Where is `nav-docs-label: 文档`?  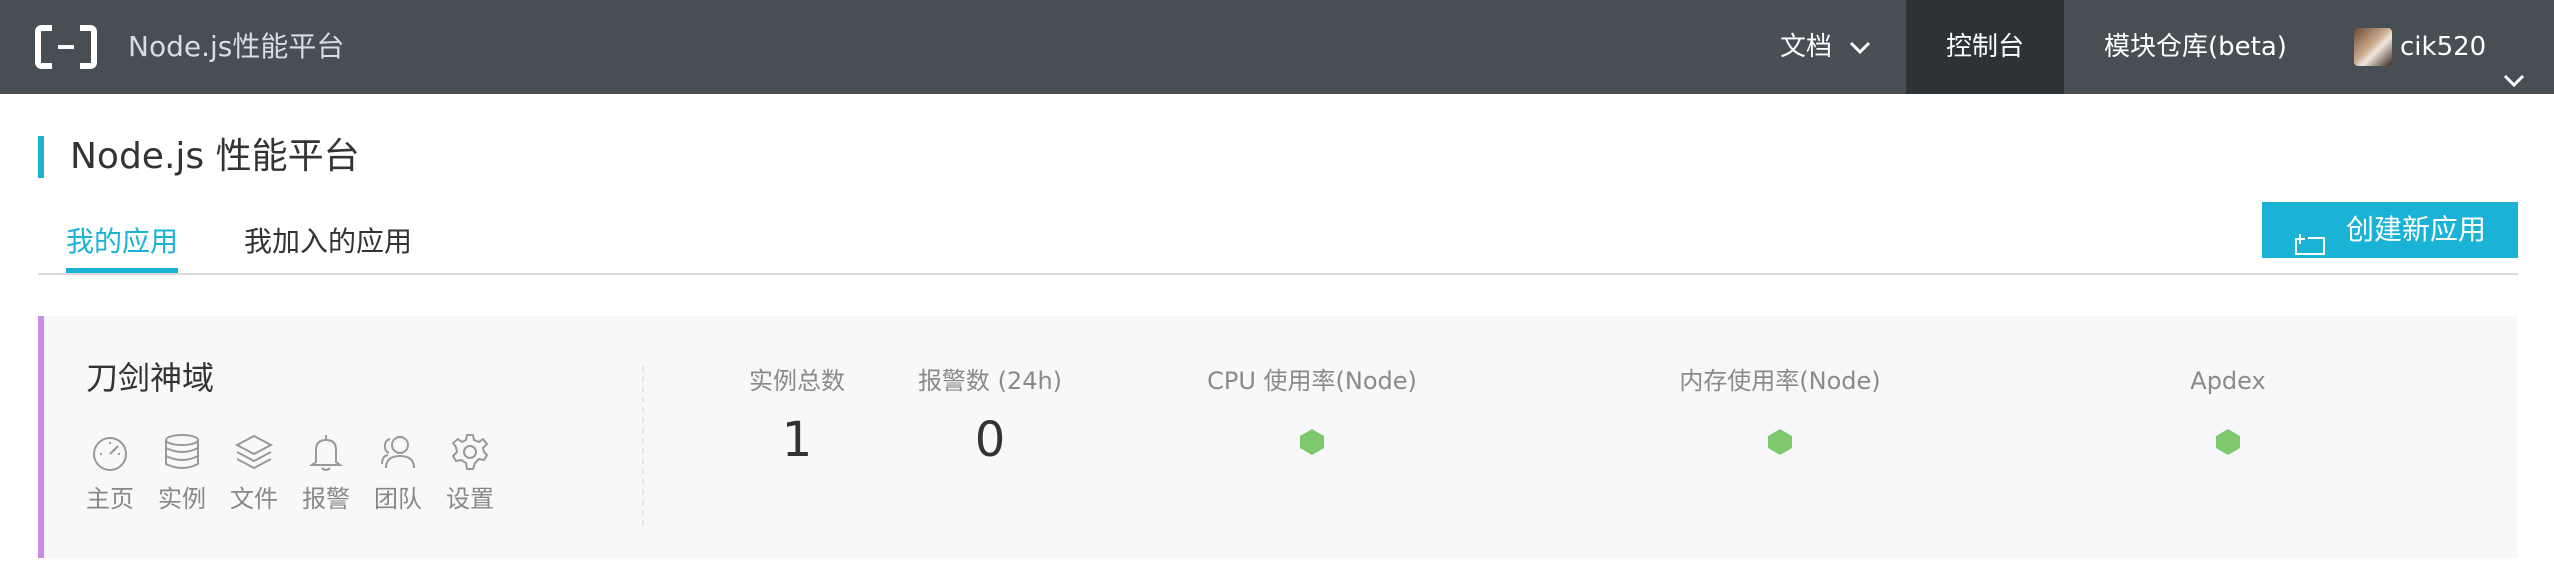 nav-docs-label: 文档 is located at coordinates (1806, 47).